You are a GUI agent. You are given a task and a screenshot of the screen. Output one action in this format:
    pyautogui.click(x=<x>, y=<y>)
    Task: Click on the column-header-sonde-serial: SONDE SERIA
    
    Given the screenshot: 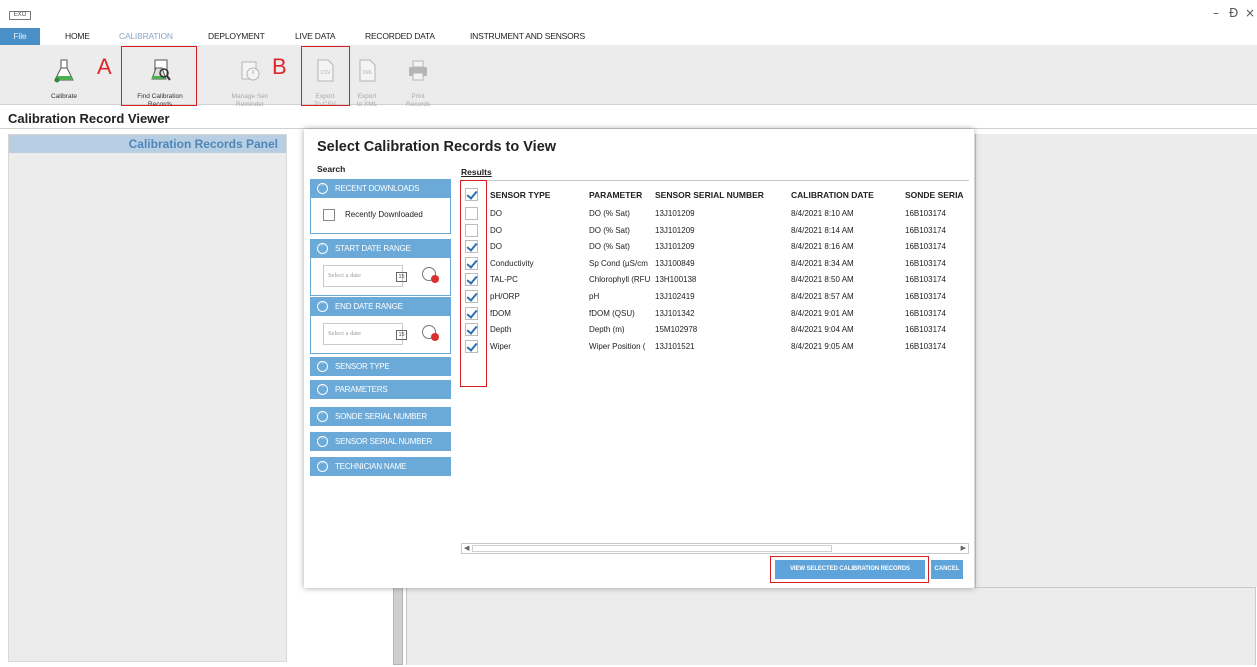 What is the action you would take?
    pyautogui.click(x=937, y=195)
    